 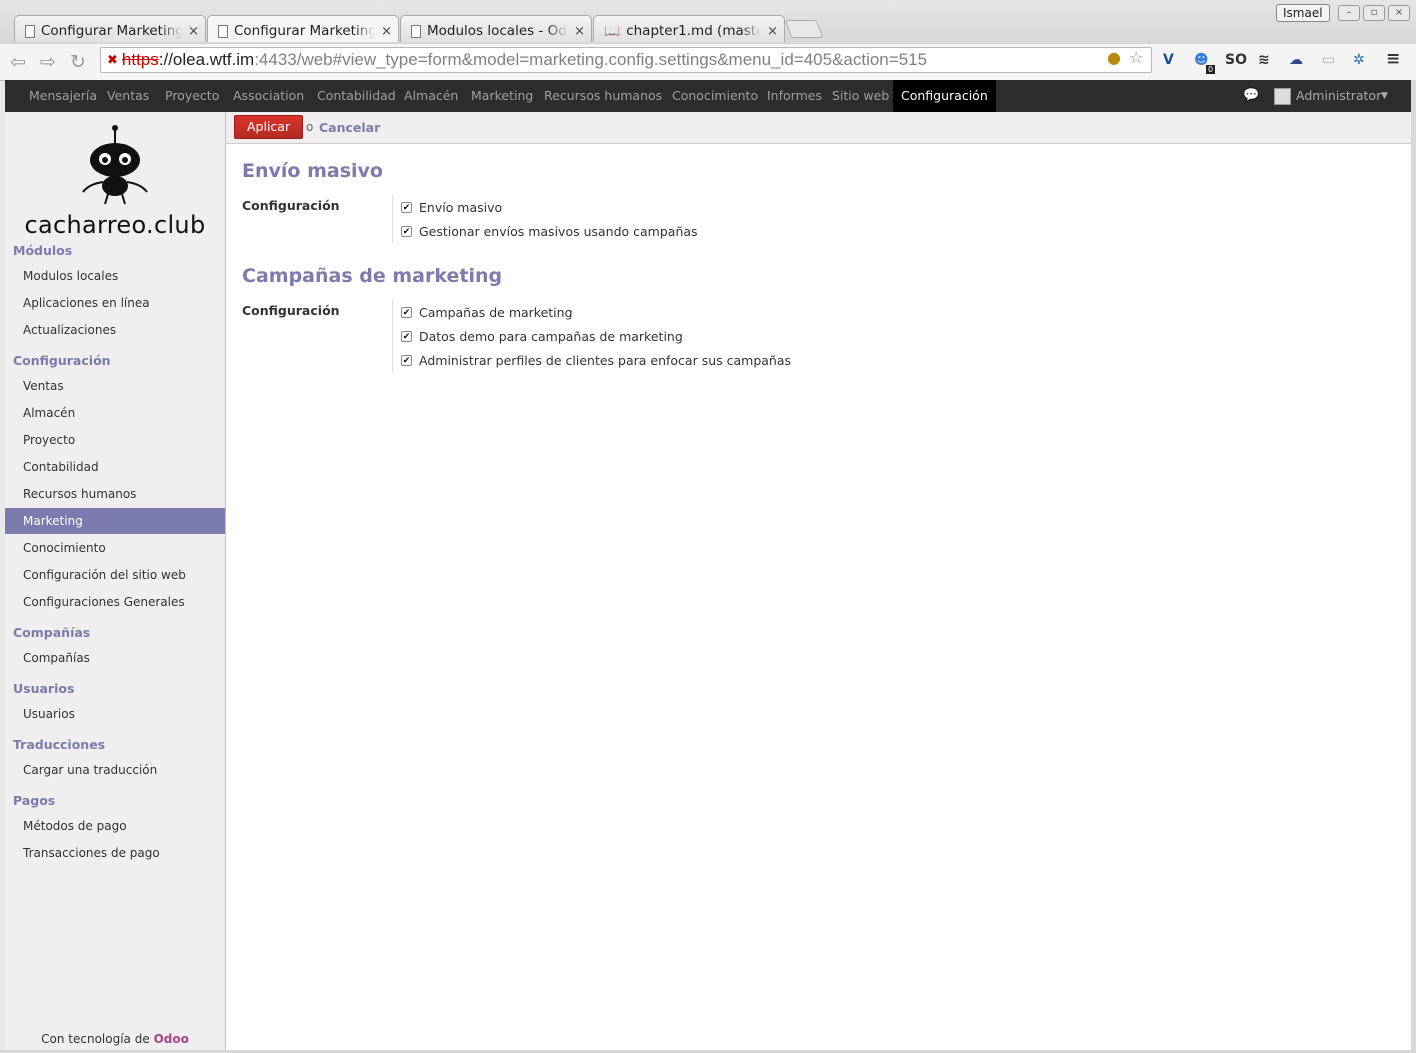 What do you see at coordinates (115, 494) in the screenshot?
I see `sidebar-item-recursos-humanos: Recursos humanos` at bounding box center [115, 494].